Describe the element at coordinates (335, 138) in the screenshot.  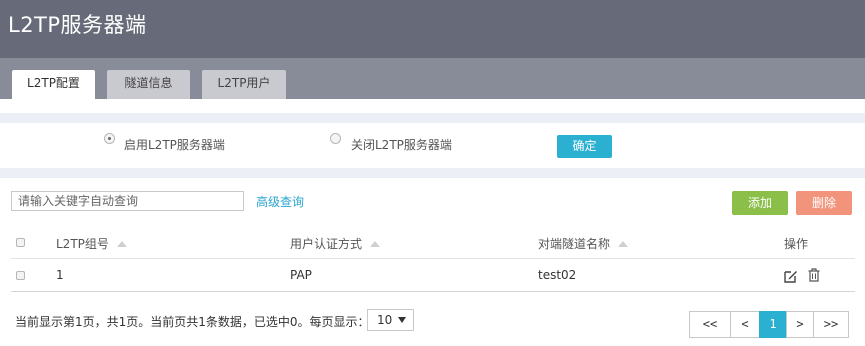
I see `disable-server-radio` at that location.